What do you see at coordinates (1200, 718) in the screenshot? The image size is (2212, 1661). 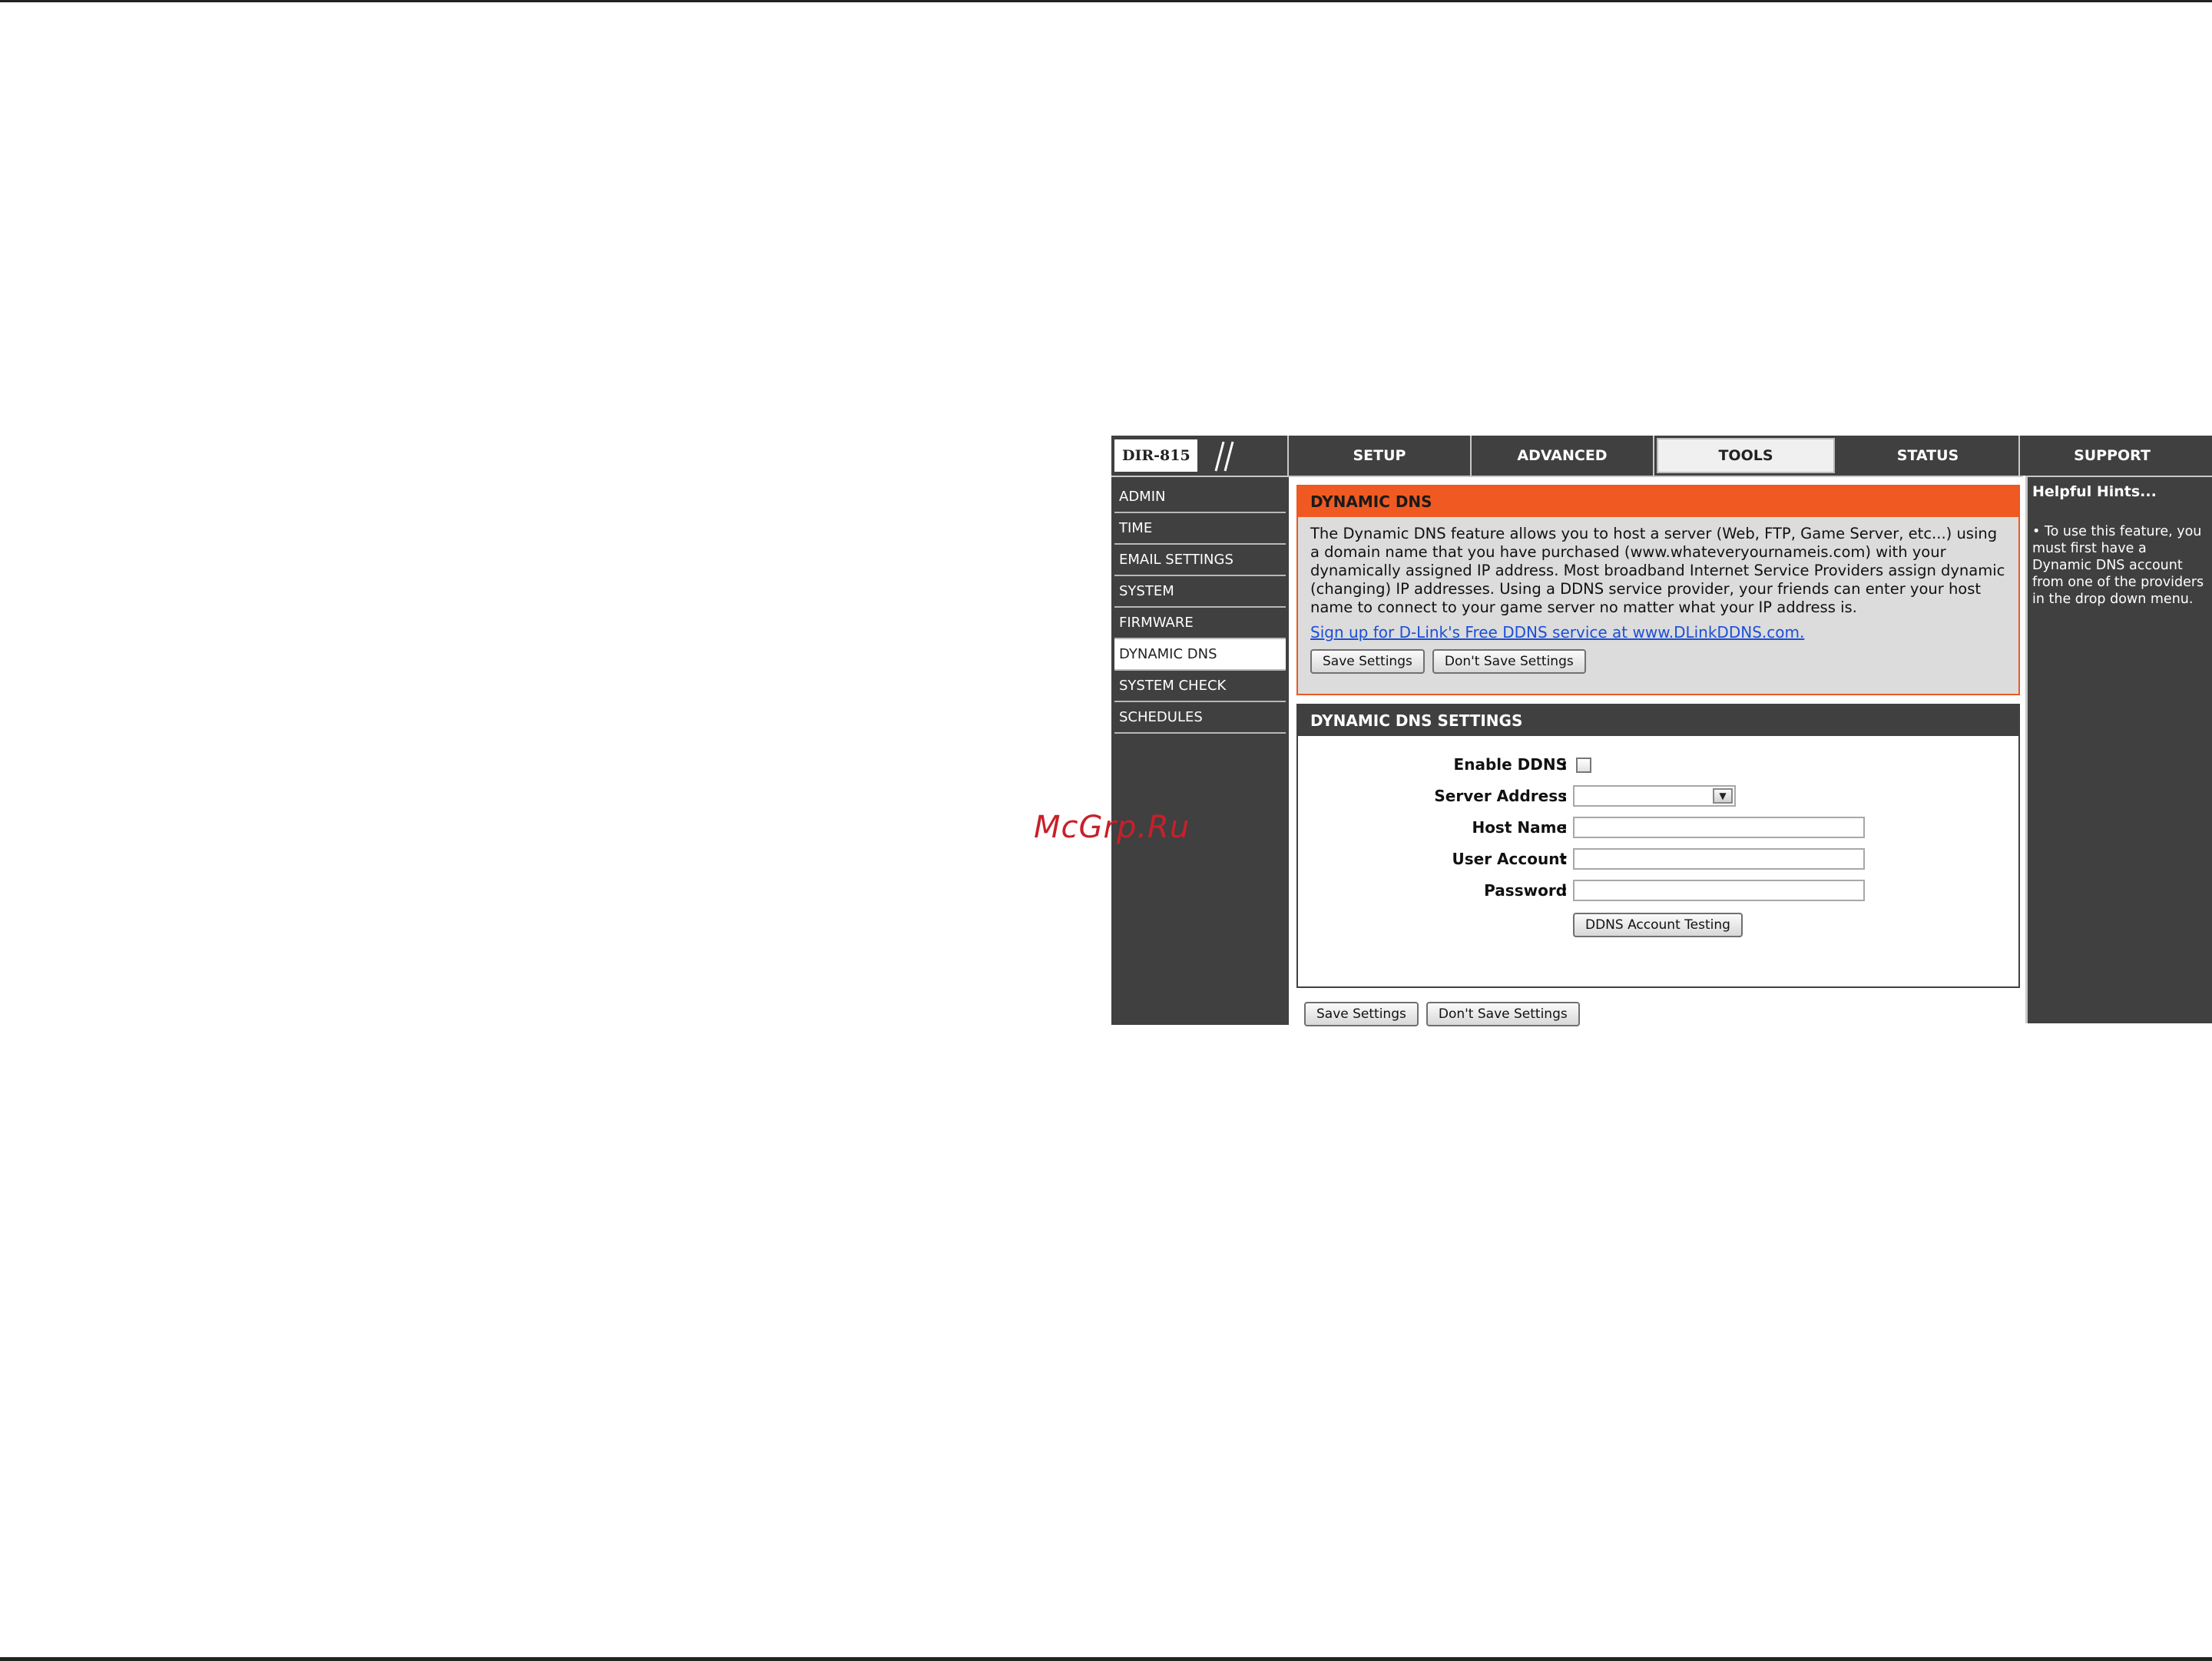 I see `sidebar-item-schedules: SCHEDULES` at bounding box center [1200, 718].